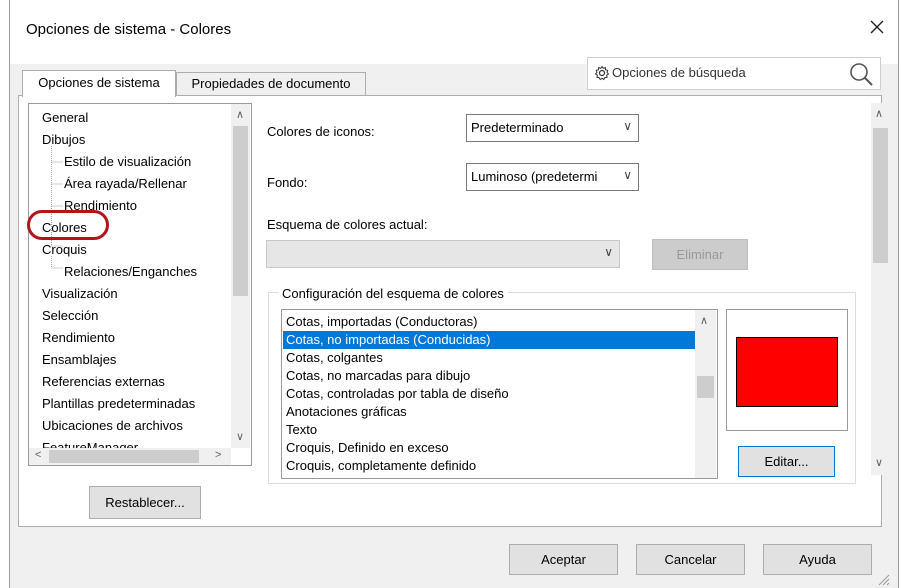  Describe the element at coordinates (112, 425) in the screenshot. I see `tree-item-file-locations: Ubicaciones de archivos` at that location.